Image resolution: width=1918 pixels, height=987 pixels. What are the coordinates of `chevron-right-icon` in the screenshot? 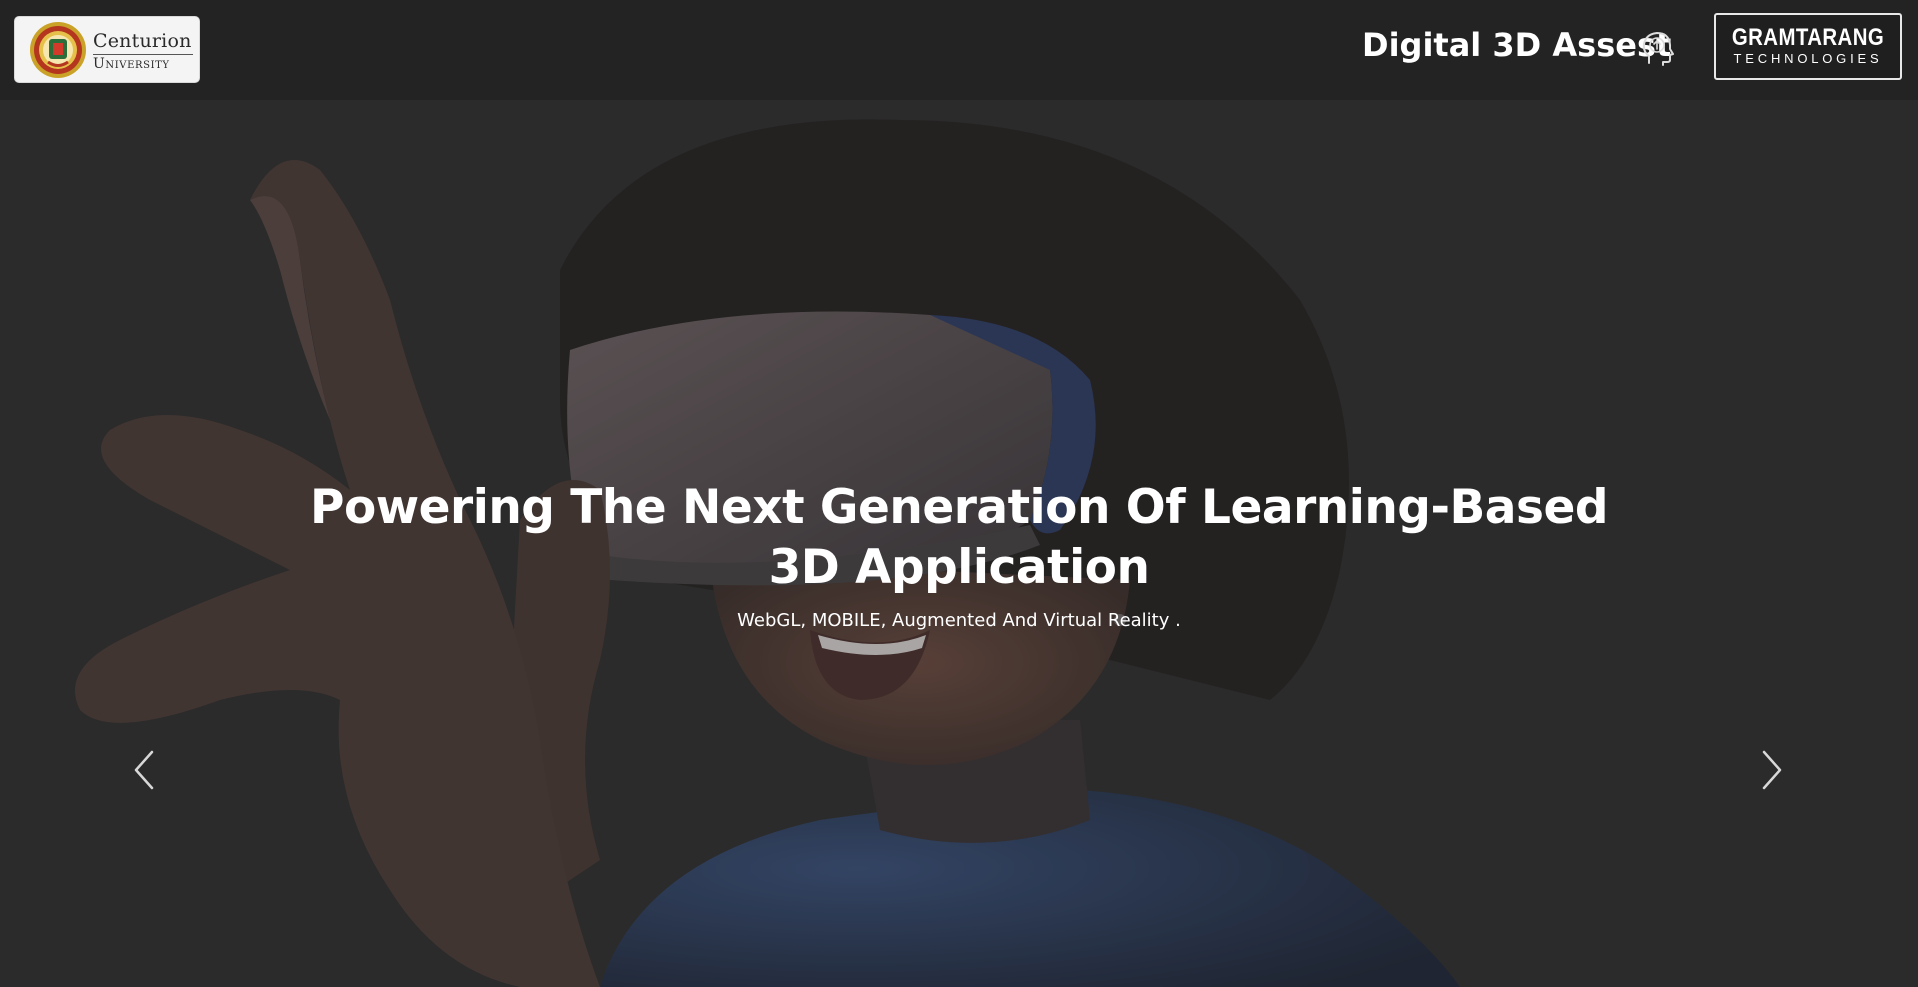 It's located at (1772, 770).